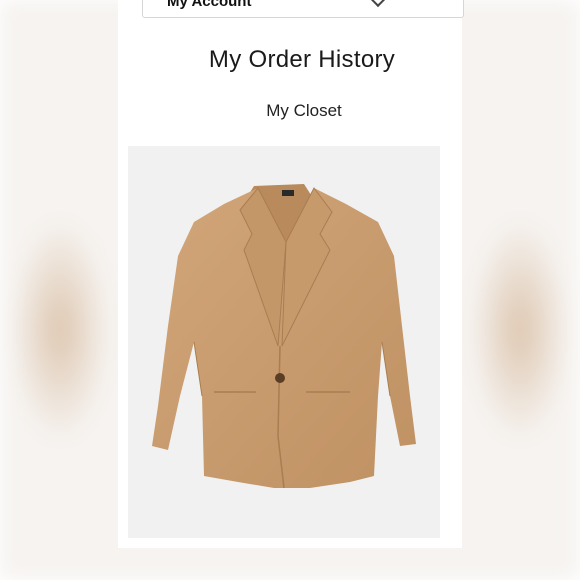 This screenshot has height=580, width=580. I want to click on order-history-link: My Order History, so click(290, 60).